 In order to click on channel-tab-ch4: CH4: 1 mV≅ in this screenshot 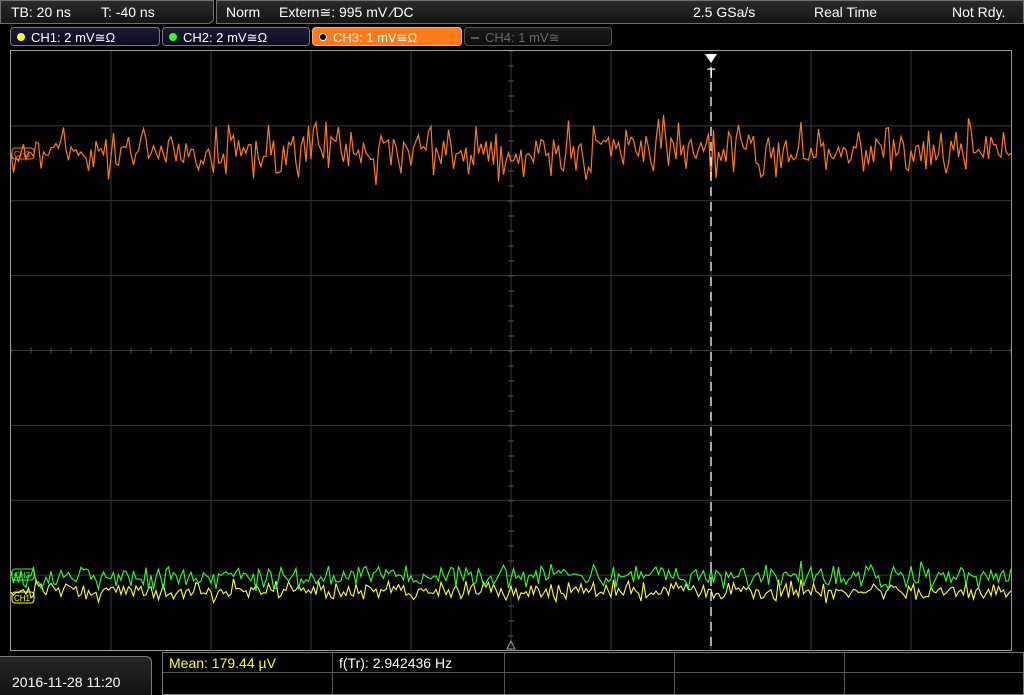, I will do `click(538, 36)`.